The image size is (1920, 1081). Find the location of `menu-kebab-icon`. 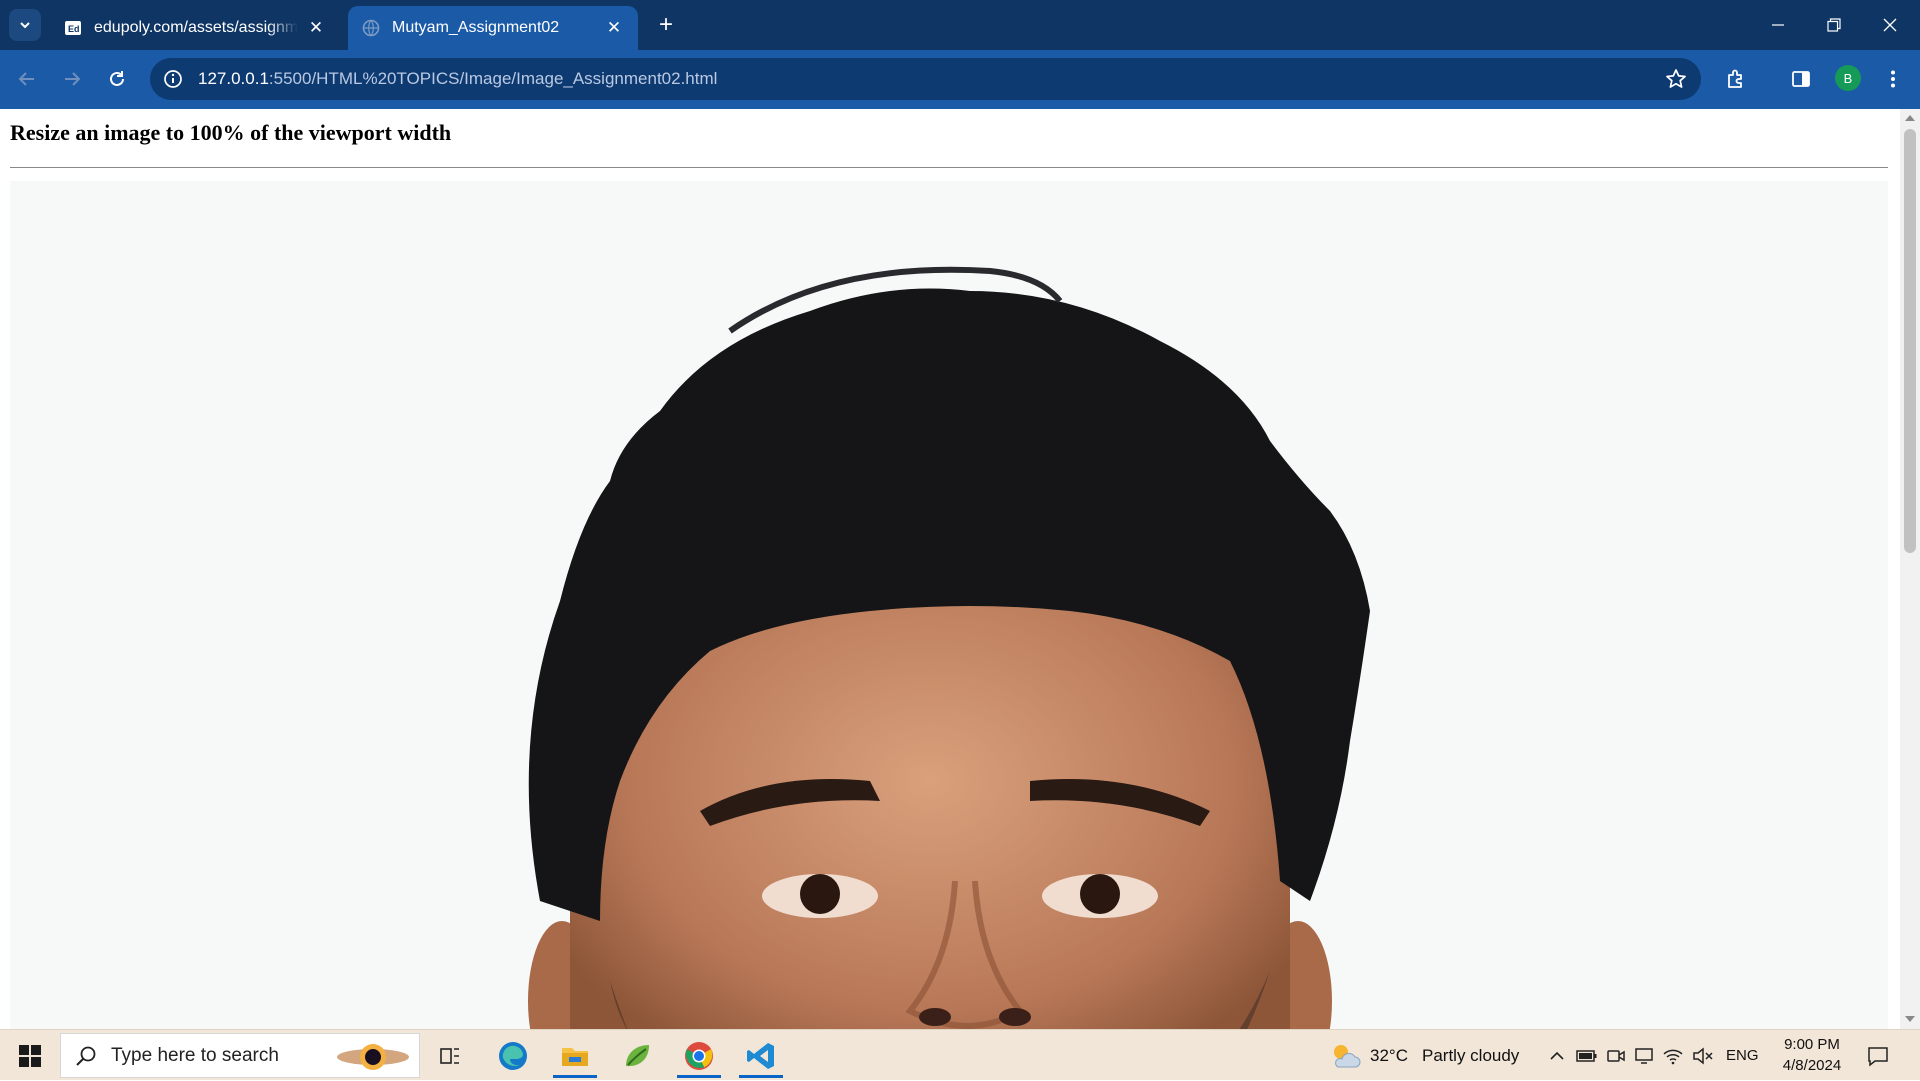

menu-kebab-icon is located at coordinates (1893, 79).